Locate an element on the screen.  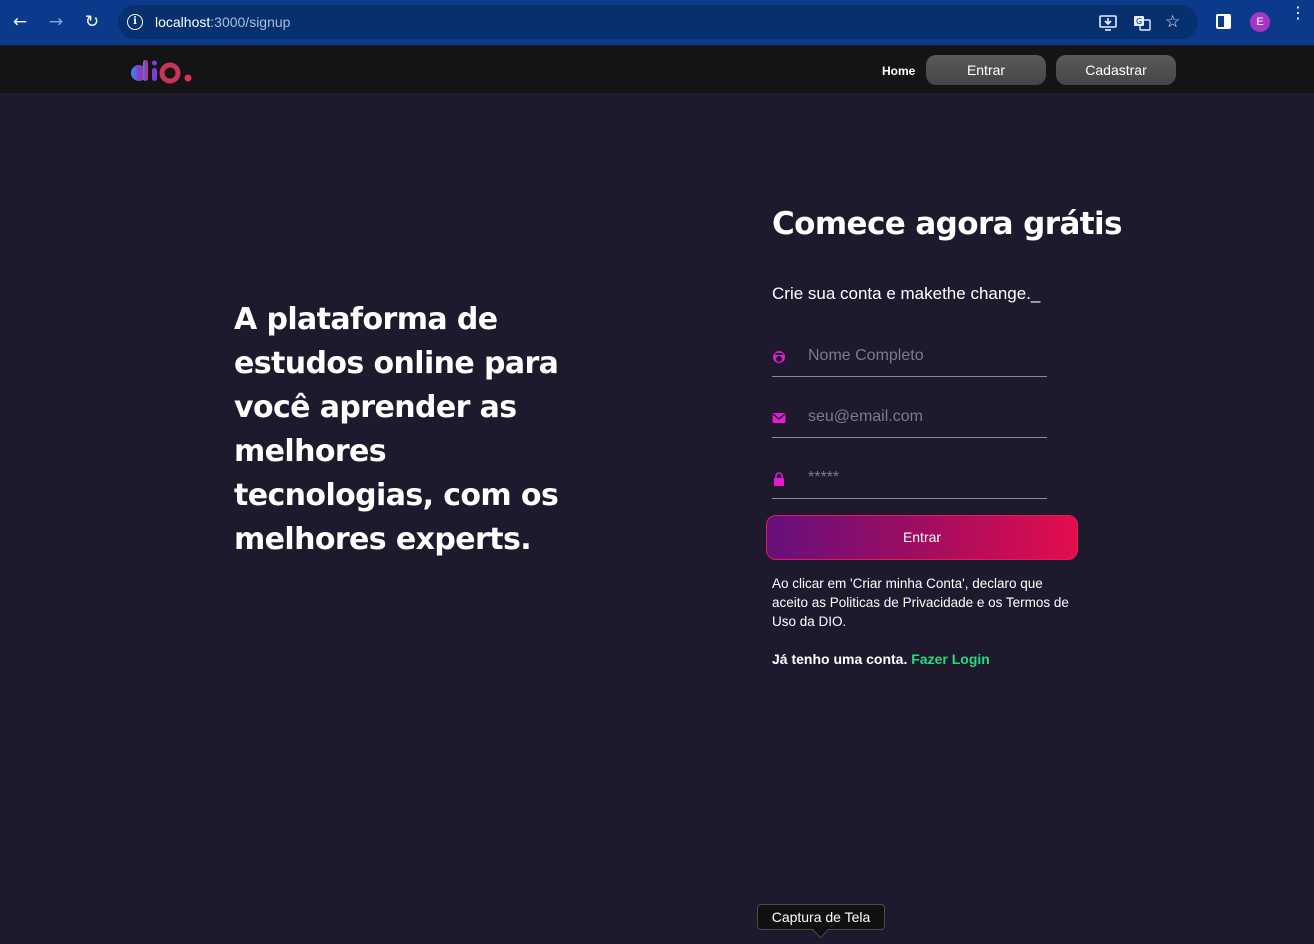
app-header: Home Entrar Cadastrar is located at coordinates (657, 69).